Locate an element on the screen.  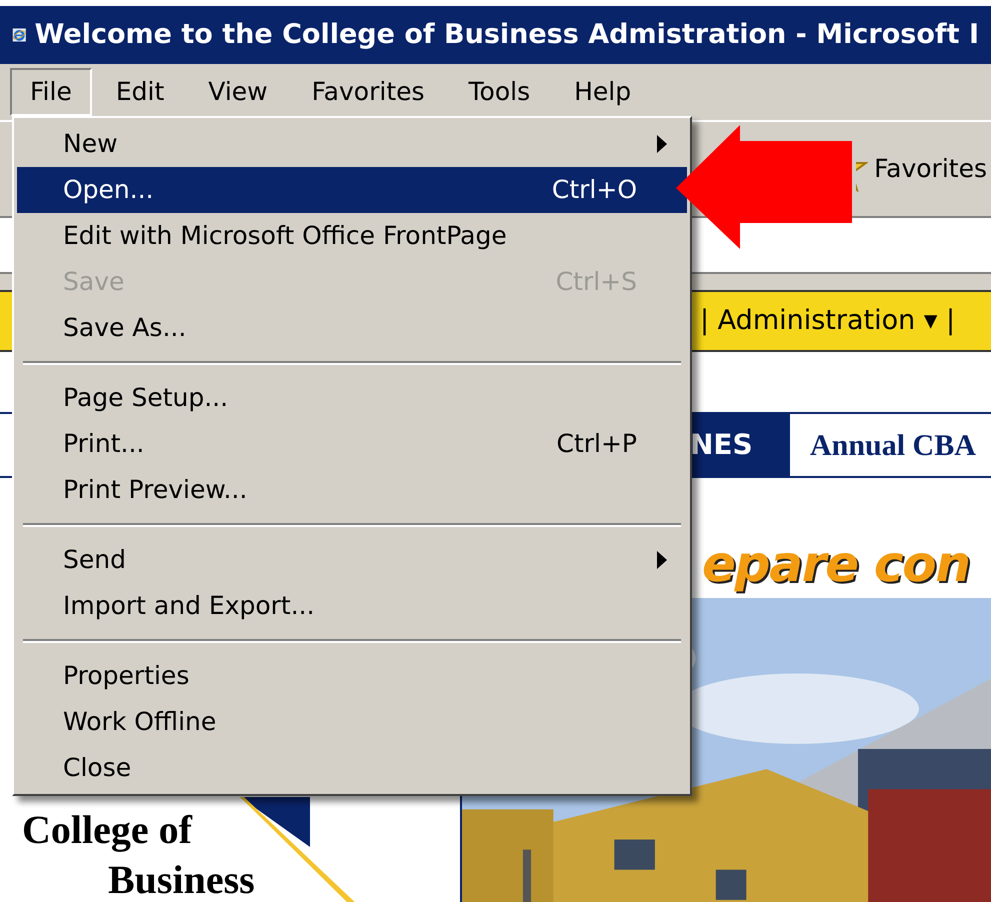
menu-bar-item: Help is located at coordinates (603, 92).